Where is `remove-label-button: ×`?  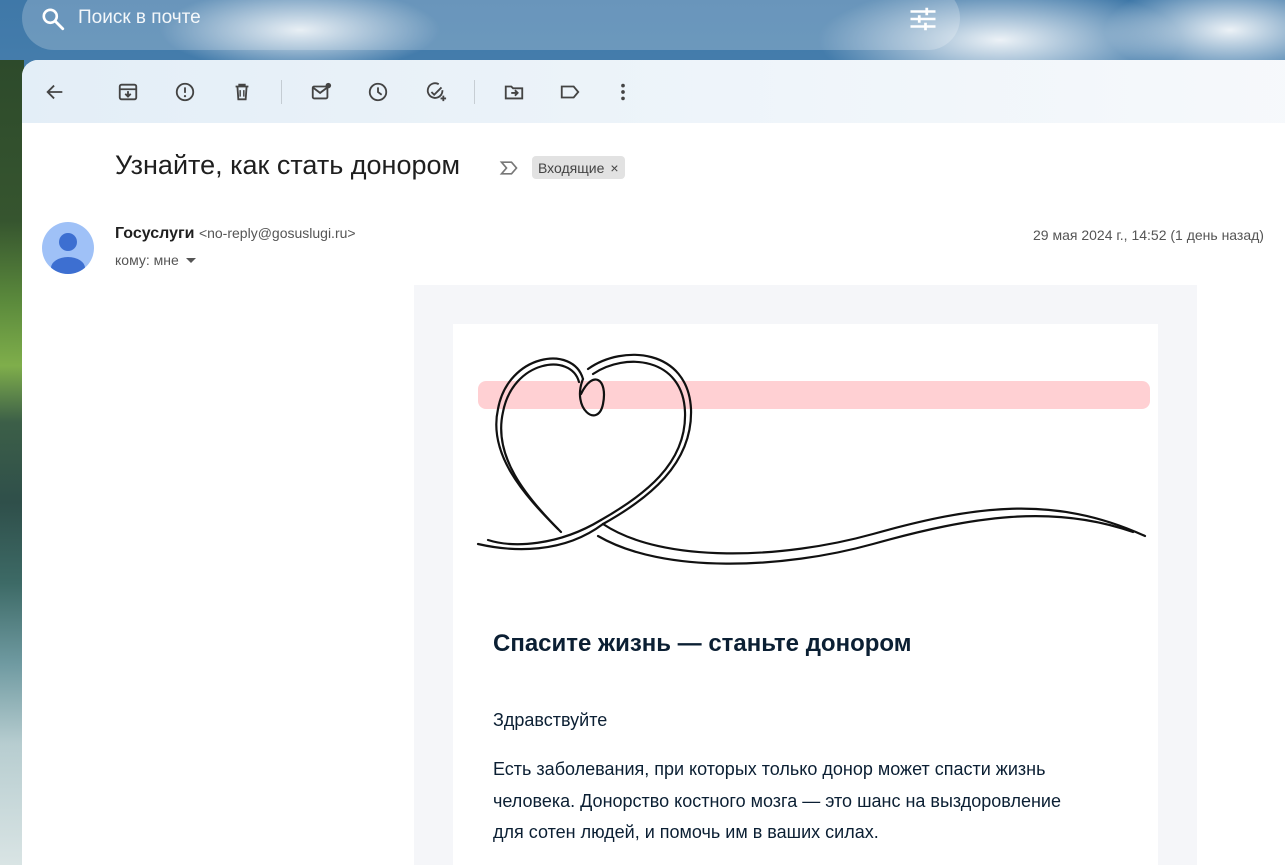 remove-label-button: × is located at coordinates (614, 168).